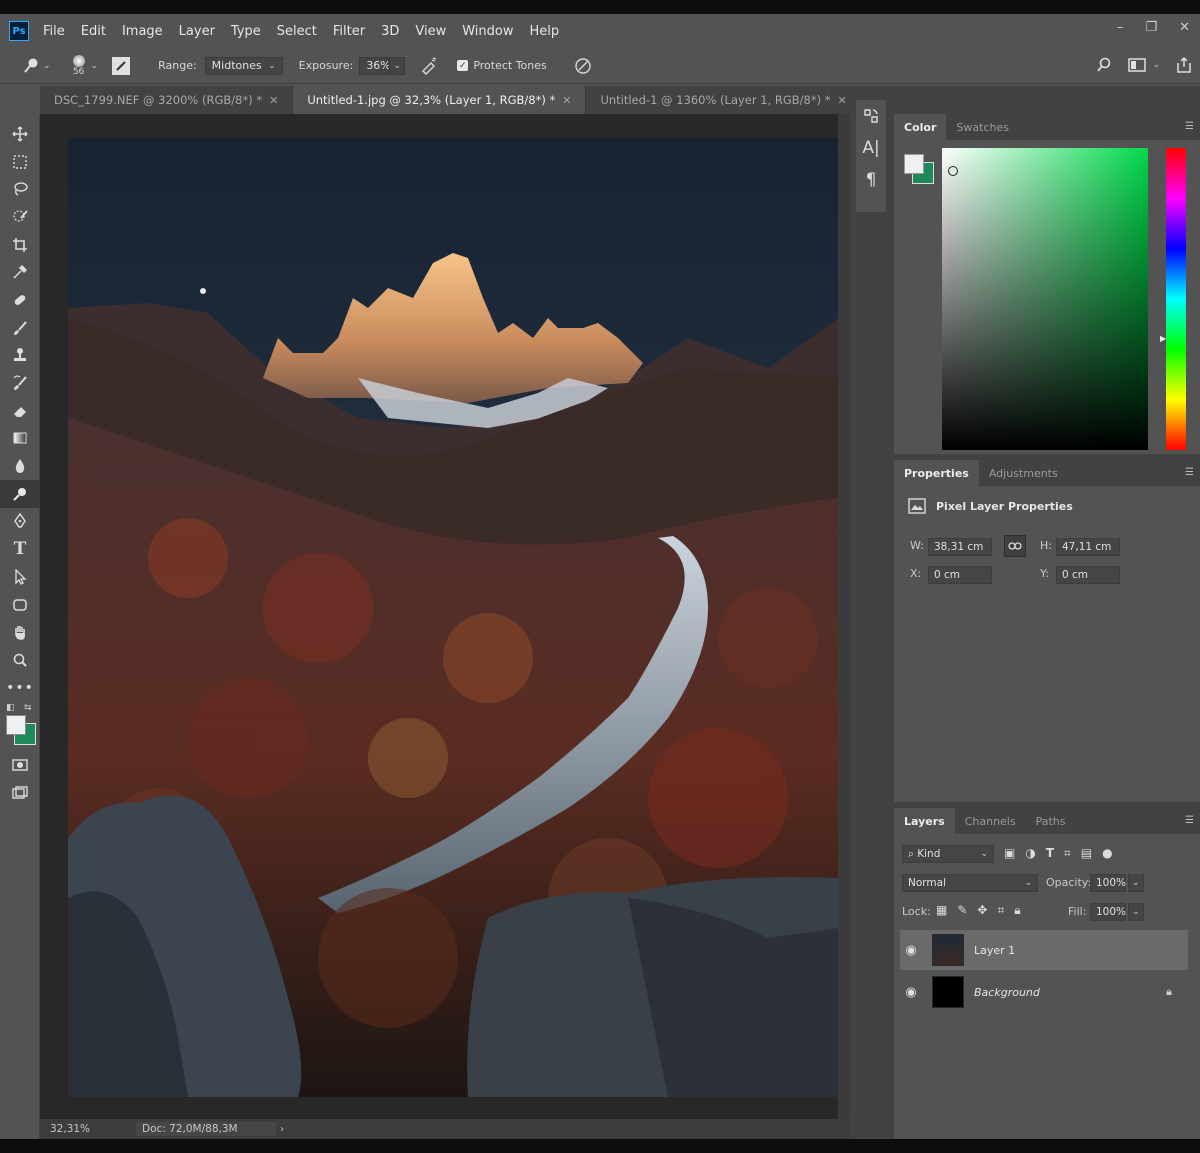  Describe the element at coordinates (1009, 853) in the screenshot. I see `pixel-filter-icon: ▣` at that location.